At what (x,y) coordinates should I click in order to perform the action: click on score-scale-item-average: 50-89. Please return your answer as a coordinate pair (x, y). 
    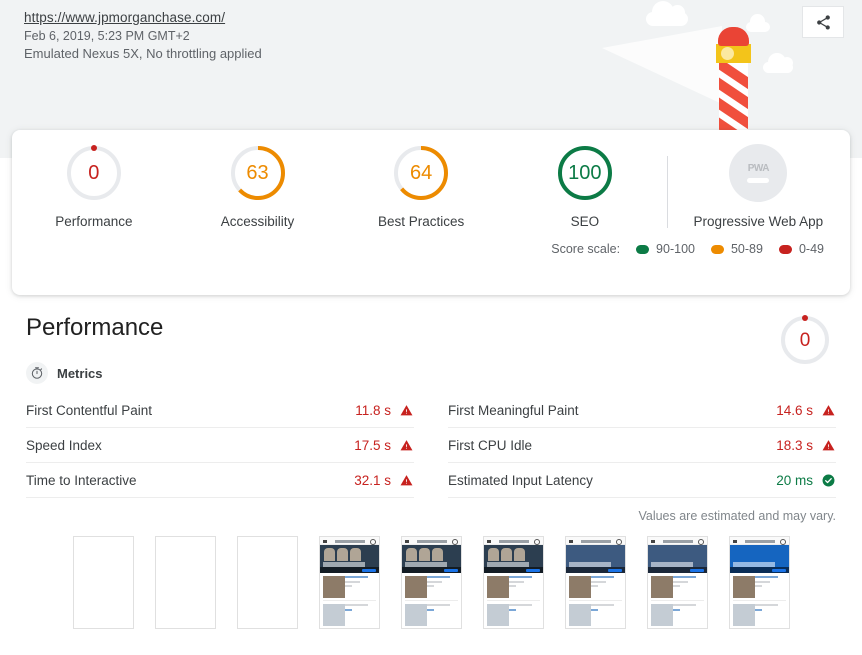
    Looking at the image, I should click on (736, 249).